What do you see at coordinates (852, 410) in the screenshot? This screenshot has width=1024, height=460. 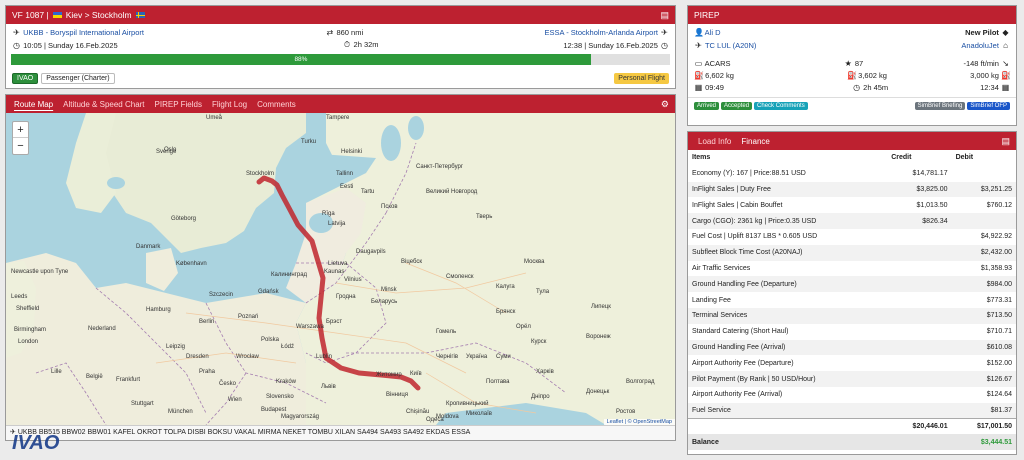 I see `finance-row: Fuel Service $81.37` at bounding box center [852, 410].